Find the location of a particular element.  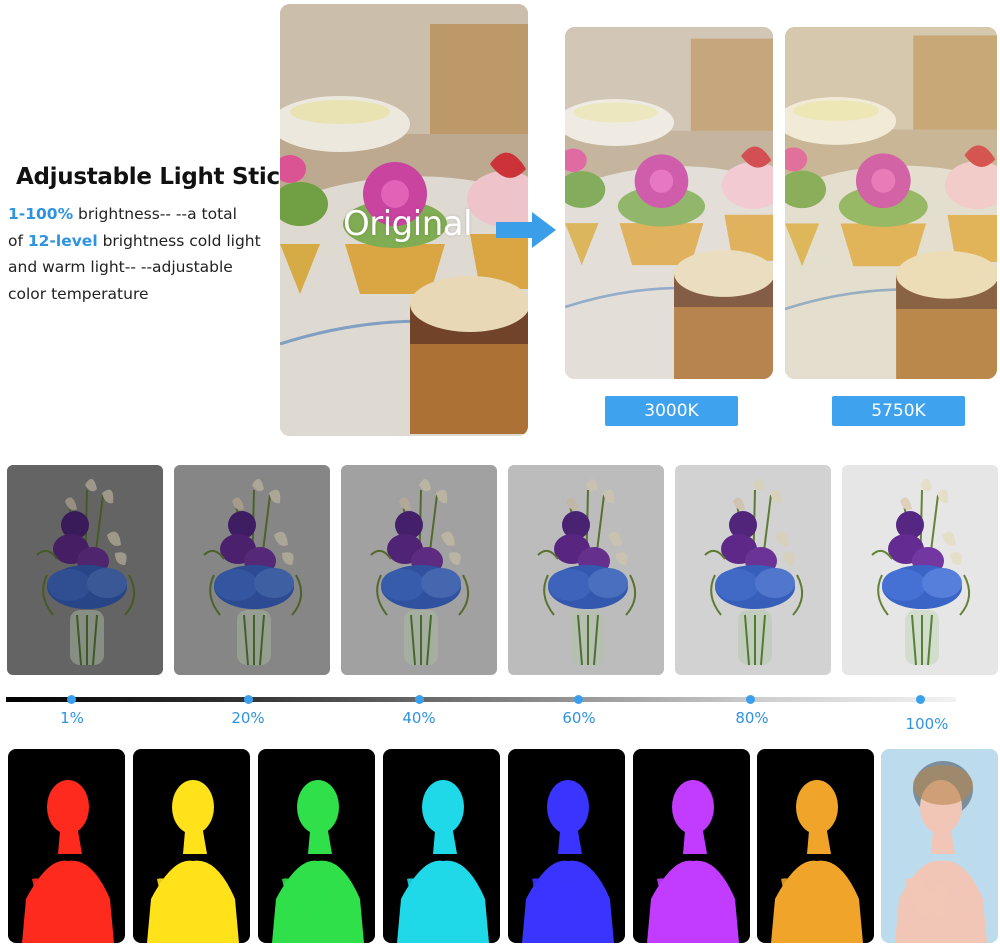

brightness-tick-label: 100% is located at coordinates (927, 724).